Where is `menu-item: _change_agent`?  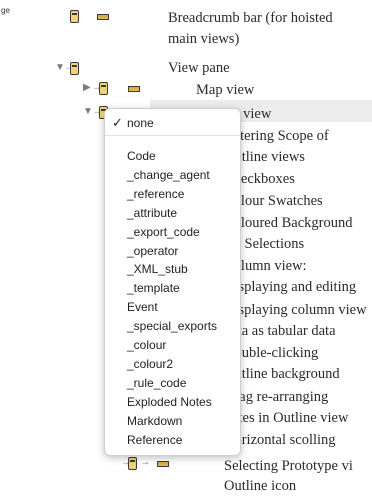
menu-item: _change_agent is located at coordinates (168, 175).